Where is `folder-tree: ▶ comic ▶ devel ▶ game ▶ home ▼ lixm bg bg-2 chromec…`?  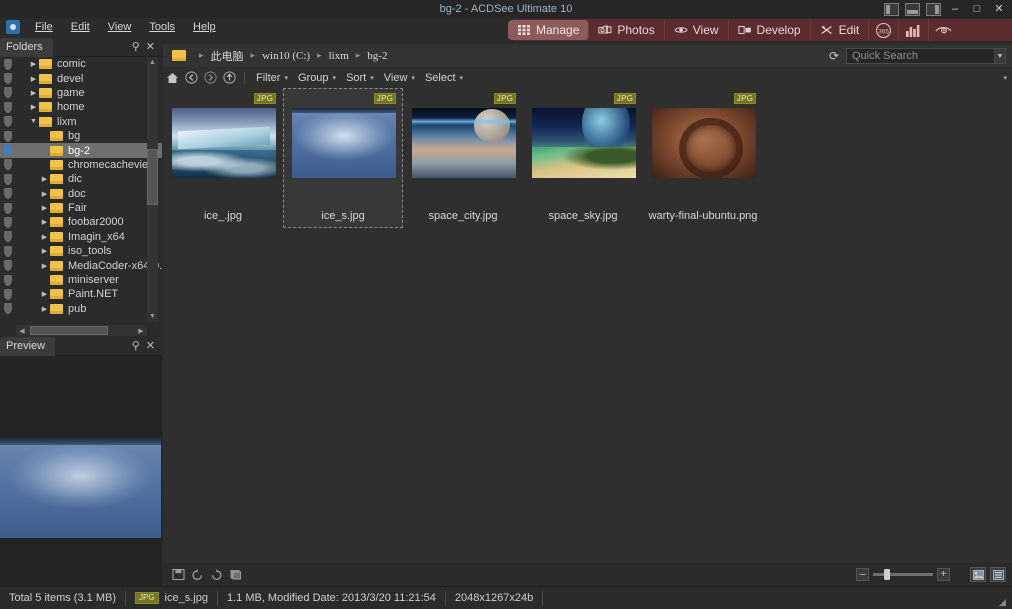 folder-tree: ▶ comic ▶ devel ▶ game ▶ home ▼ lixm bg bg-2 chromec… is located at coordinates (81, 189).